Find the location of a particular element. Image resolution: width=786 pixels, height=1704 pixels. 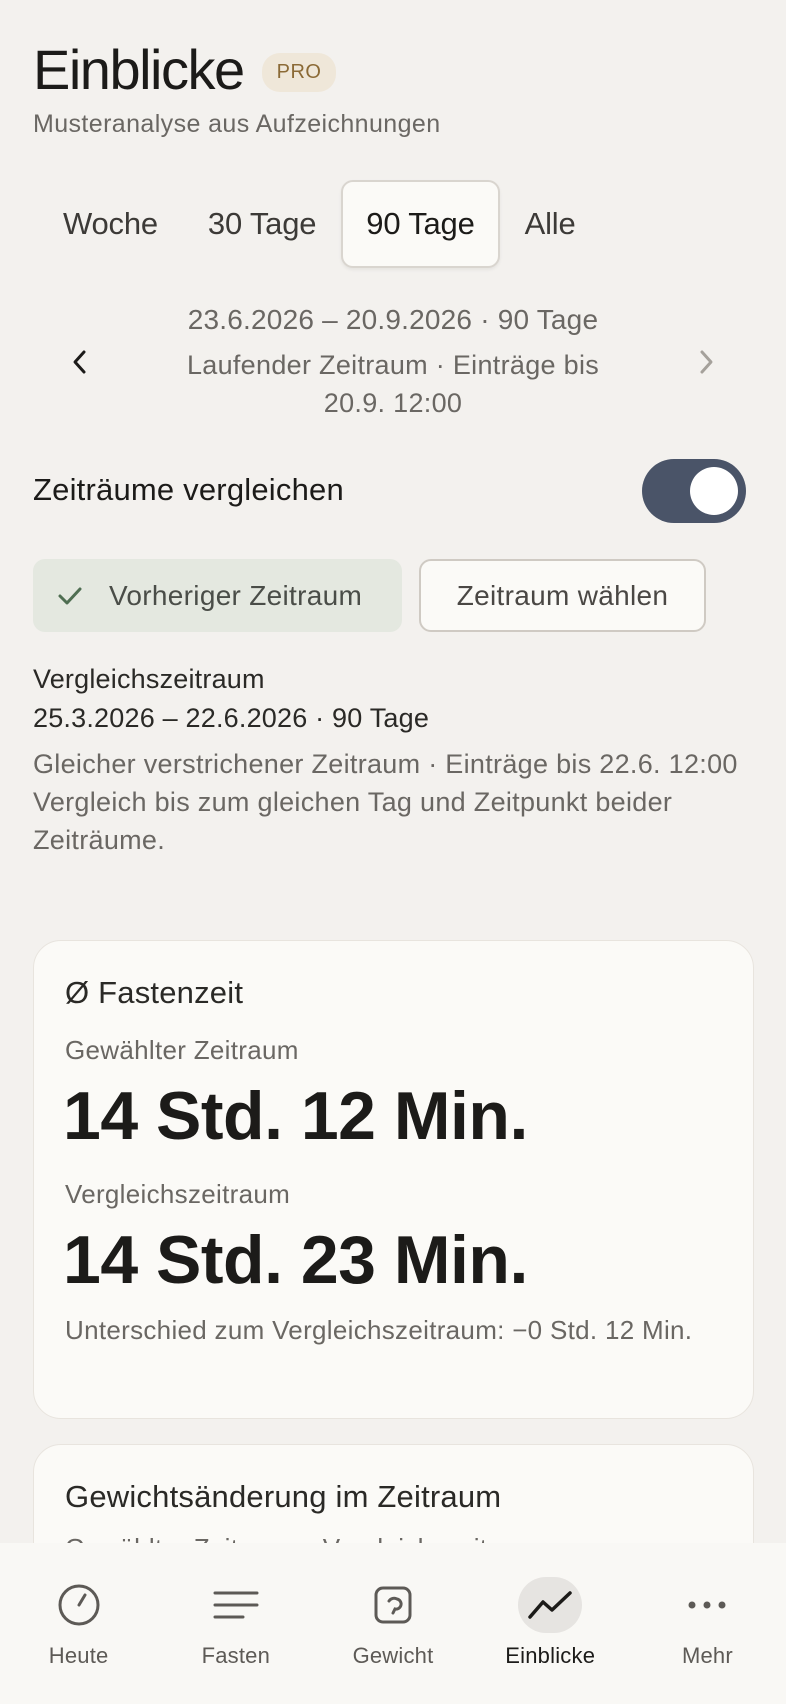

nav-item-einblicke: Einblicke is located at coordinates (550, 1623).